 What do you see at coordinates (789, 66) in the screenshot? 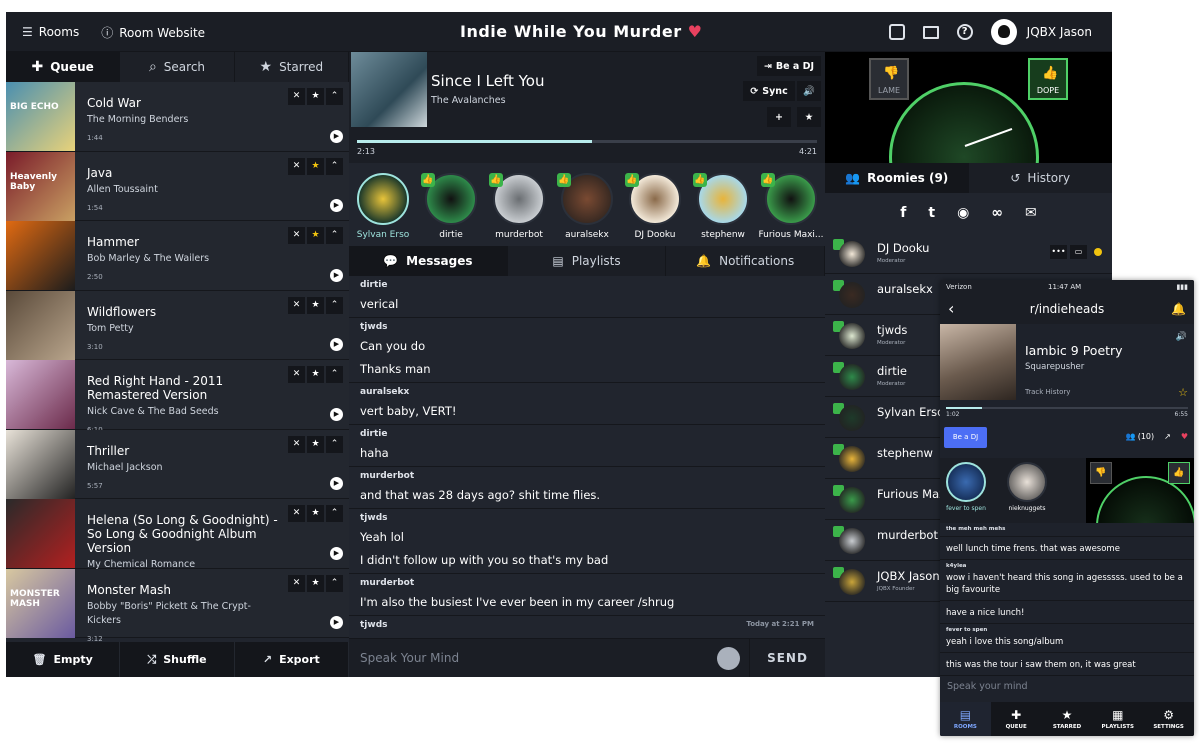
I see `be-a-dj-button: ⇥ Be a DJ` at bounding box center [789, 66].